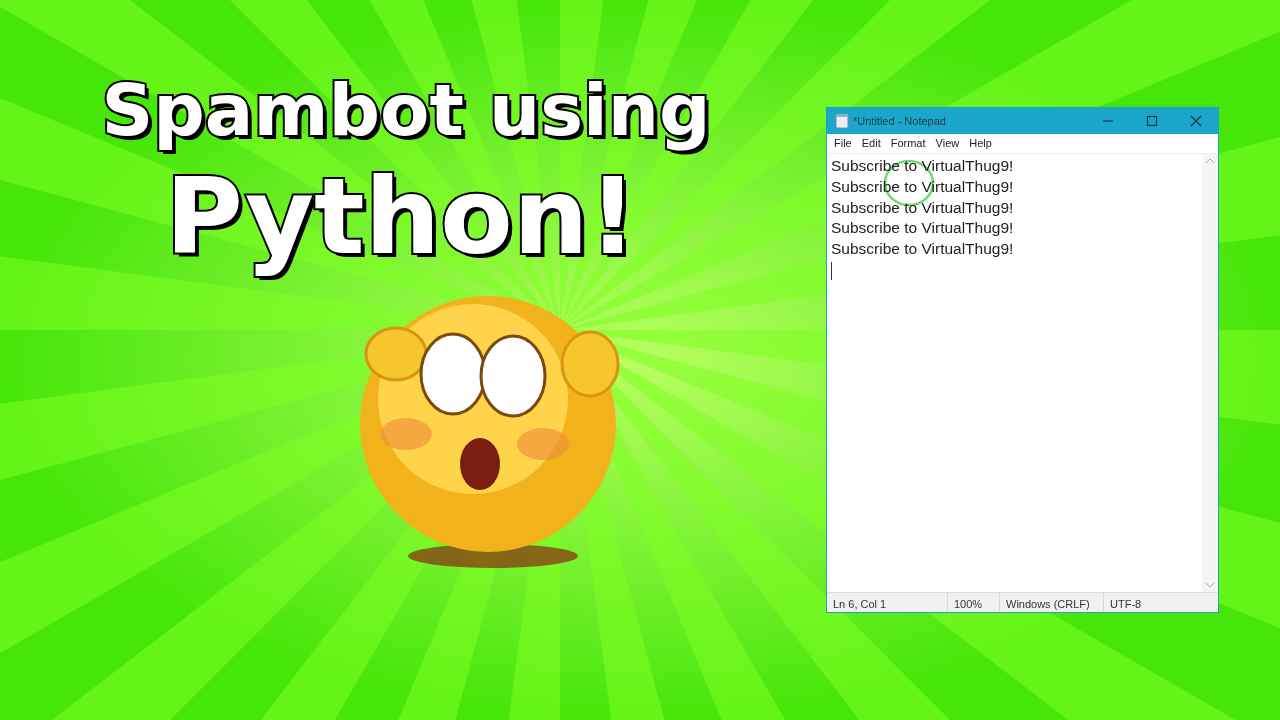  What do you see at coordinates (1158, 602) in the screenshot?
I see `status-text: UTF-8` at bounding box center [1158, 602].